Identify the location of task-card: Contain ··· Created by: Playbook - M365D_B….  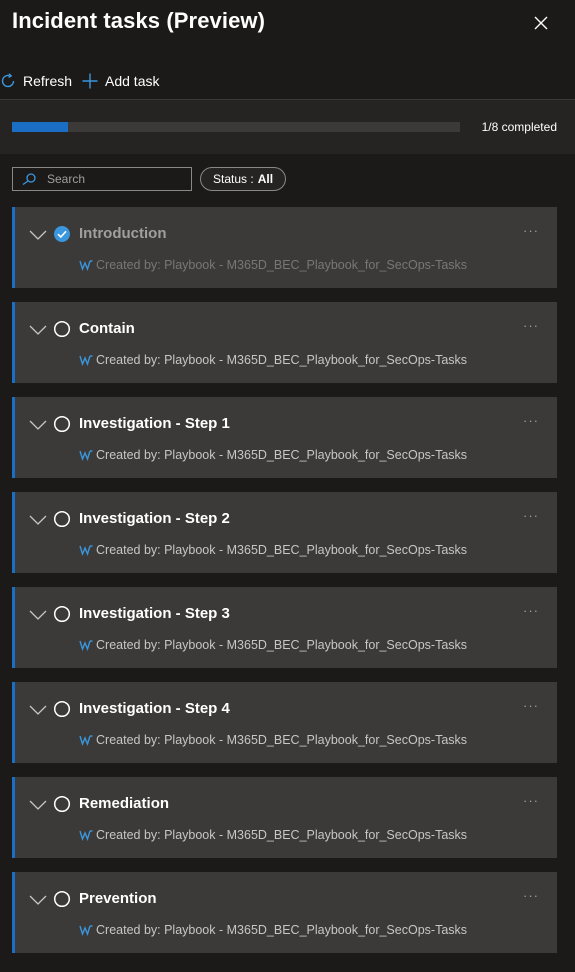
(284, 342).